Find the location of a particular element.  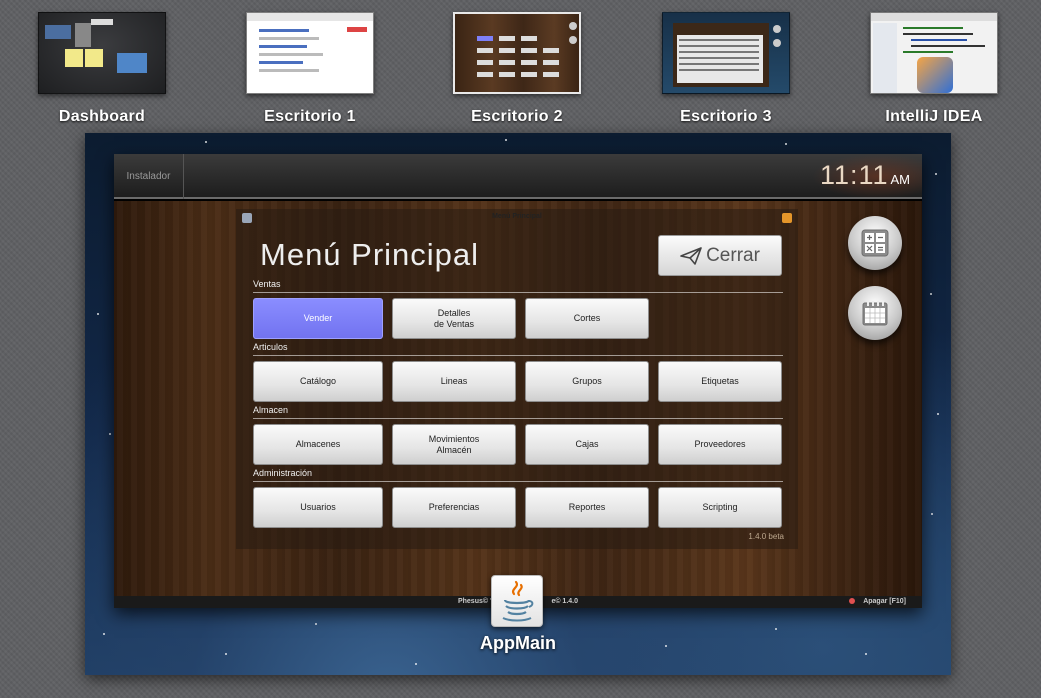

java-icon is located at coordinates (518, 601).